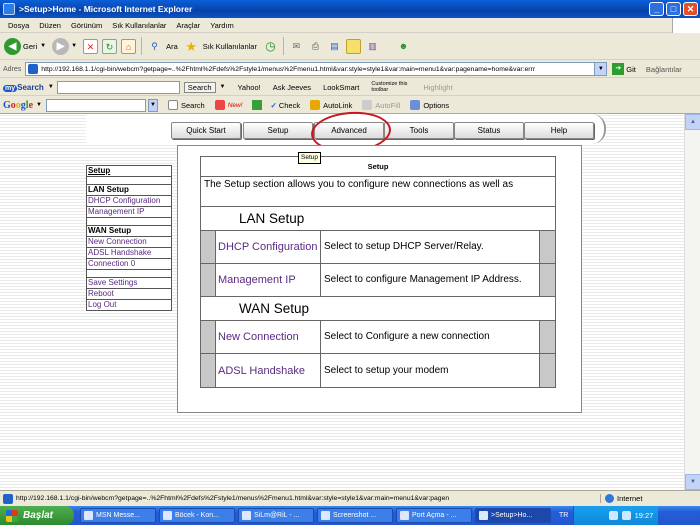 This screenshot has height=525, width=700. Describe the element at coordinates (391, 87) in the screenshot. I see `customize-toolbar-link: Customize this toolbar` at that location.